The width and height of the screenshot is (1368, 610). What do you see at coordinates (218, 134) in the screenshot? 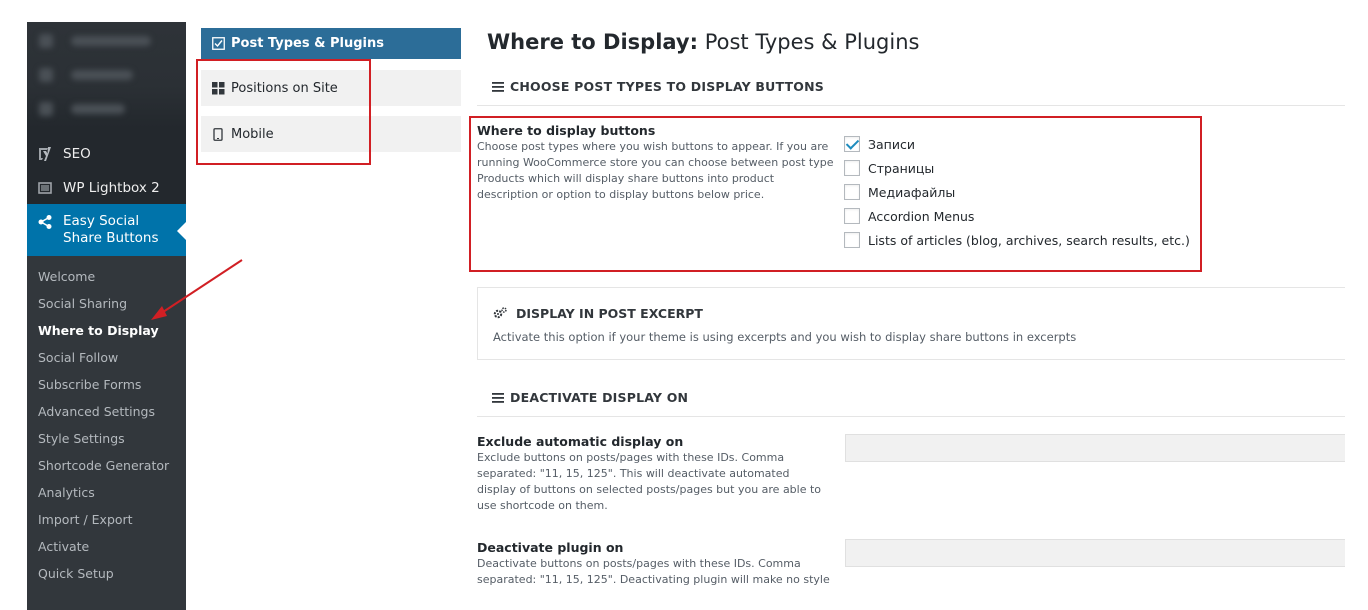
I see `mobile-icon` at bounding box center [218, 134].